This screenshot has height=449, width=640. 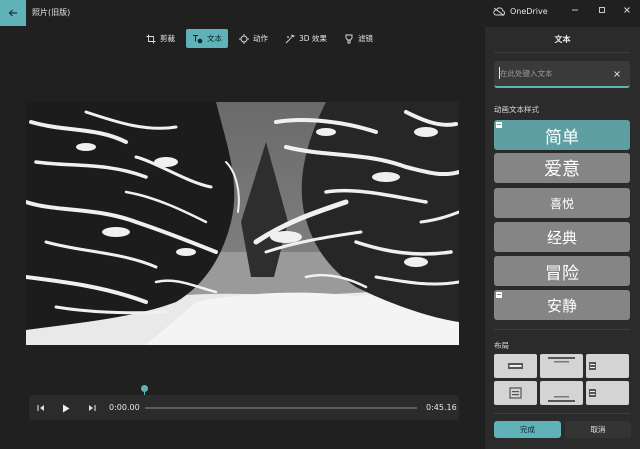 What do you see at coordinates (561, 399) in the screenshot?
I see `layout-bottom-icon` at bounding box center [561, 399].